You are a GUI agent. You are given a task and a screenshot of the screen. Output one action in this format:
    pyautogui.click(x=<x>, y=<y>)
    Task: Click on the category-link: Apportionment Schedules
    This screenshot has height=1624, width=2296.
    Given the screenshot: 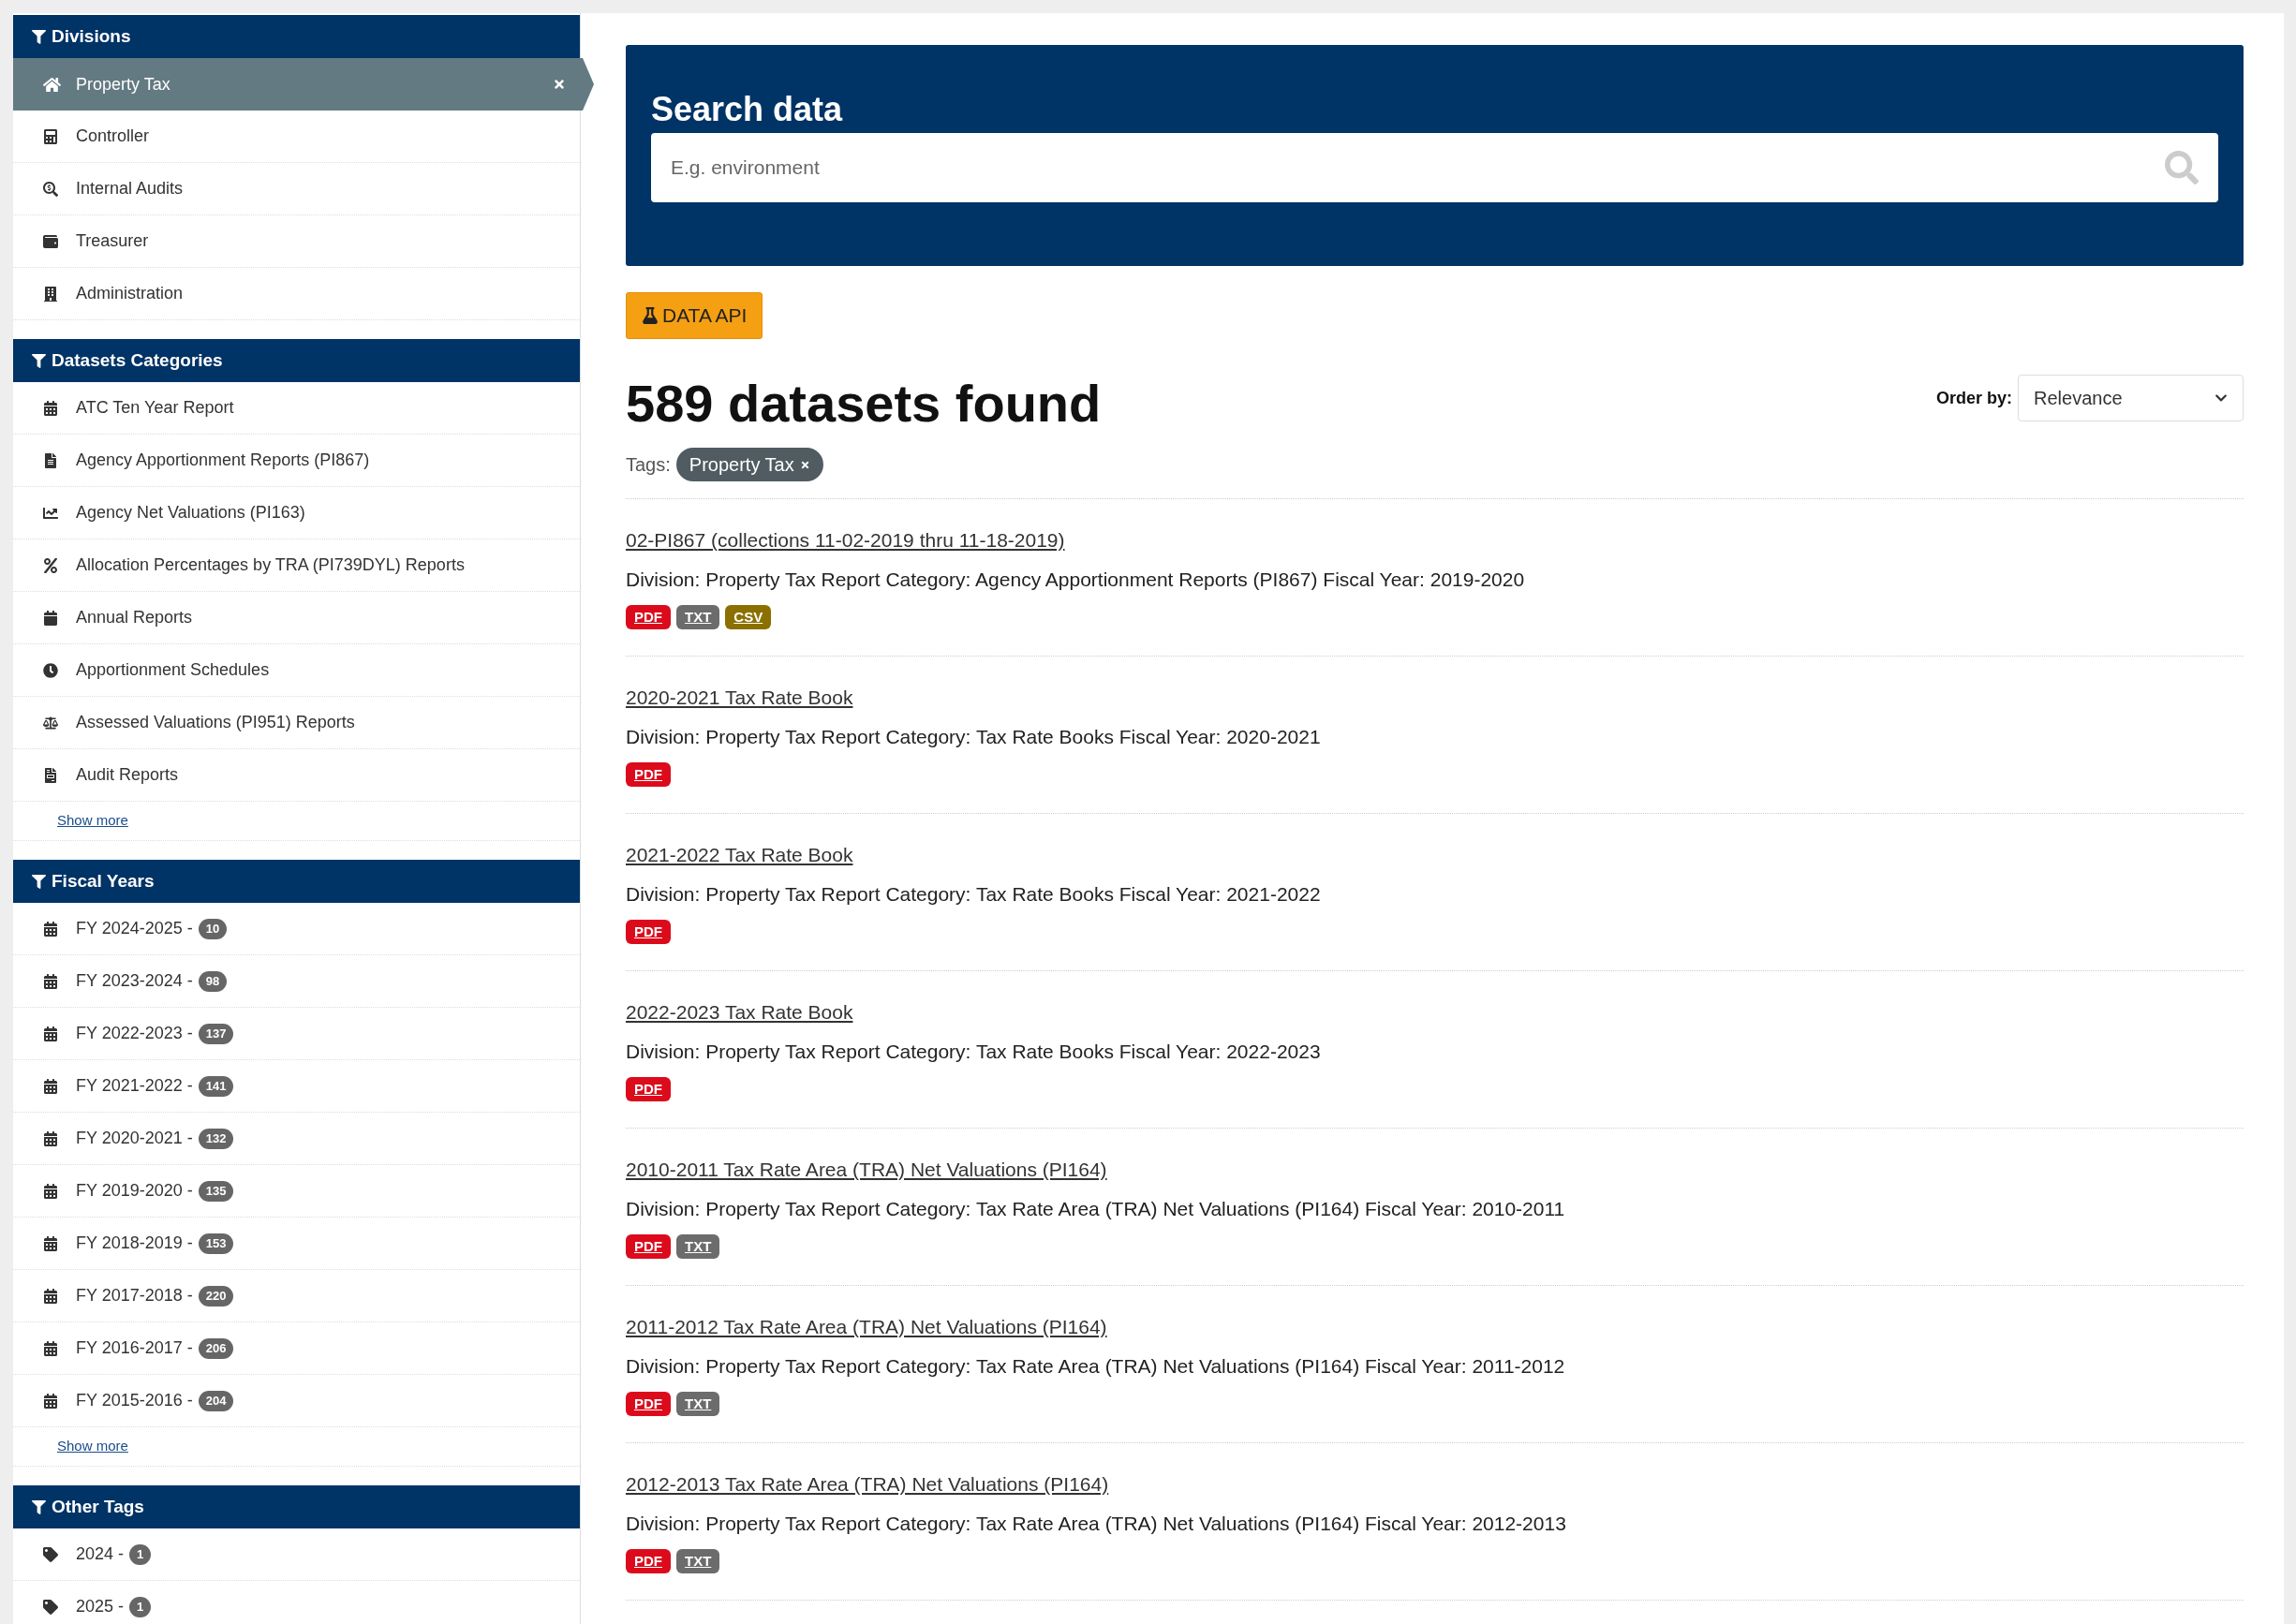 What is the action you would take?
    pyautogui.click(x=173, y=670)
    